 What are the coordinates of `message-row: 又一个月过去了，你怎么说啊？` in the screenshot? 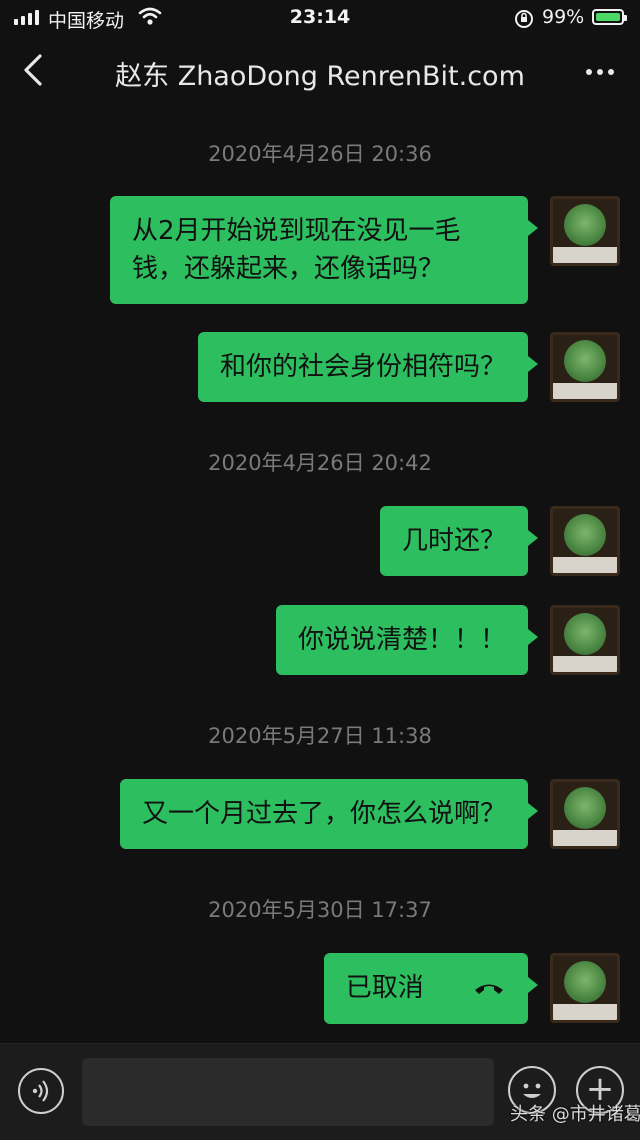 It's located at (369, 814).